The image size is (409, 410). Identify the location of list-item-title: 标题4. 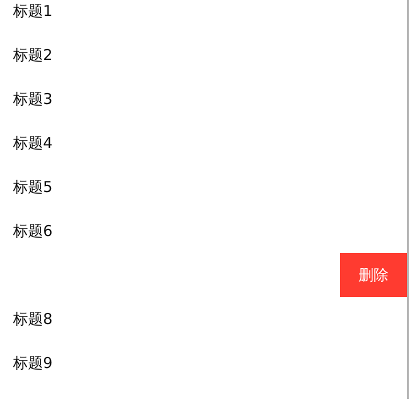
(33, 143).